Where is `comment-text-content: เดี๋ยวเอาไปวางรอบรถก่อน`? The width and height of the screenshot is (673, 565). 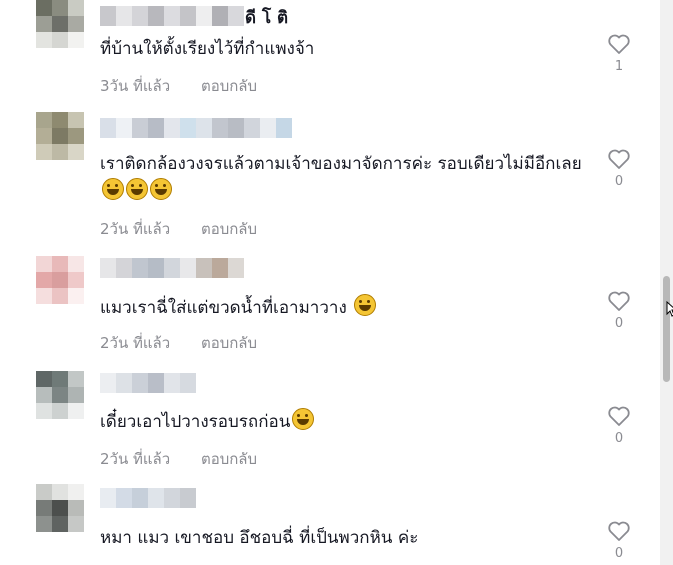
comment-text-content: เดี๋ยวเอาไปวางรอบรถก่อน is located at coordinates (195, 422).